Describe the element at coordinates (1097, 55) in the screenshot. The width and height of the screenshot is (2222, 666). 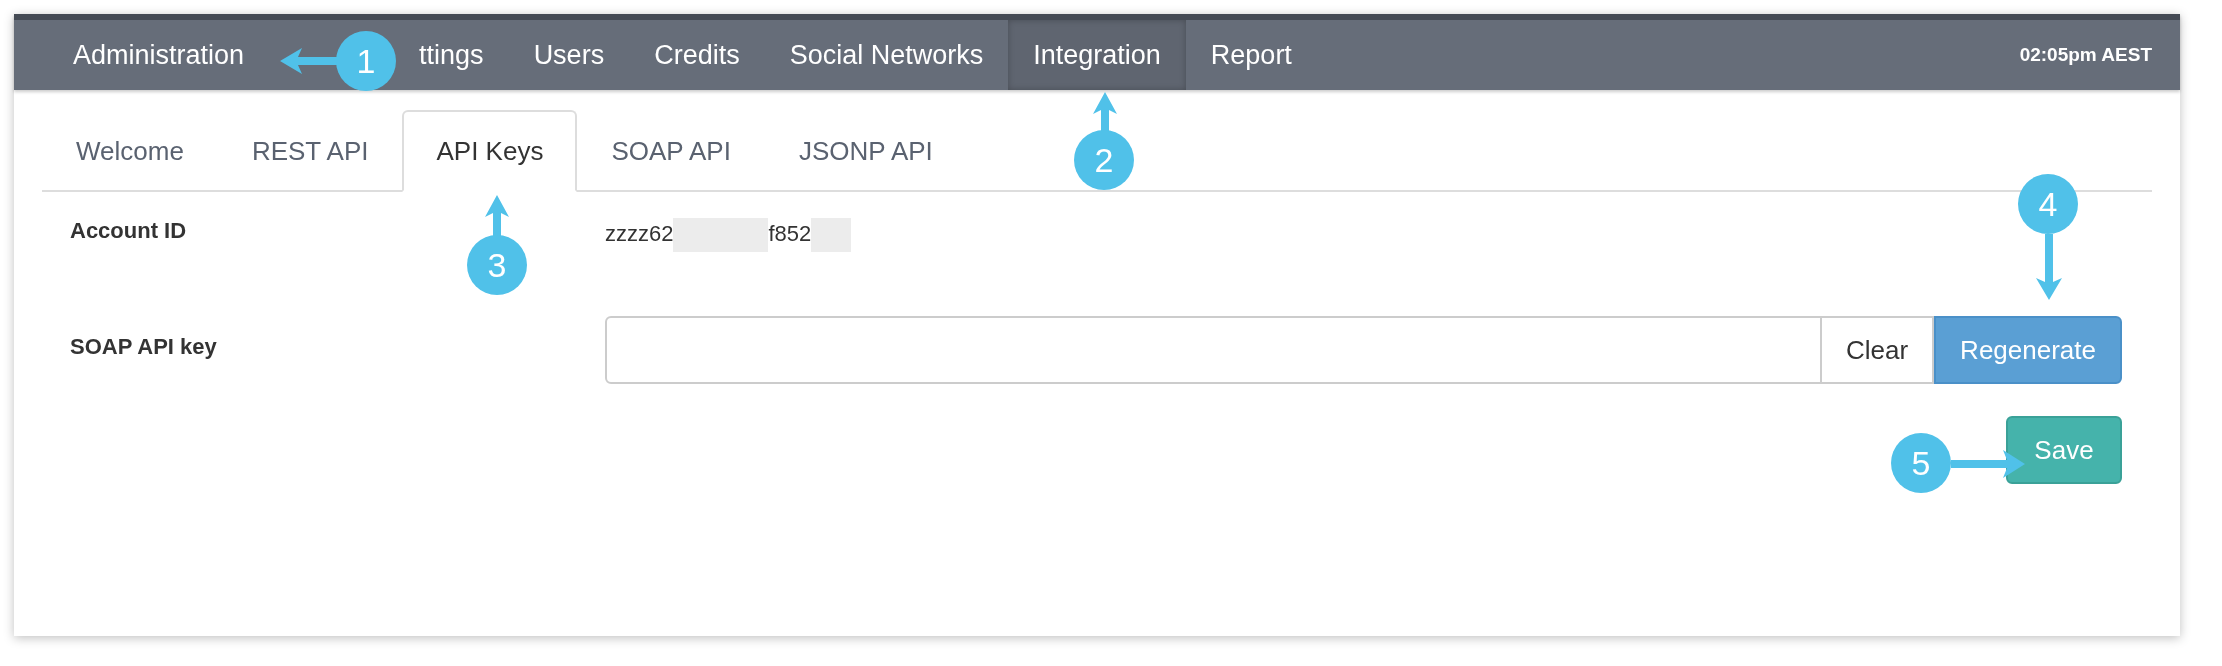
I see `nav-item: Integration` at that location.